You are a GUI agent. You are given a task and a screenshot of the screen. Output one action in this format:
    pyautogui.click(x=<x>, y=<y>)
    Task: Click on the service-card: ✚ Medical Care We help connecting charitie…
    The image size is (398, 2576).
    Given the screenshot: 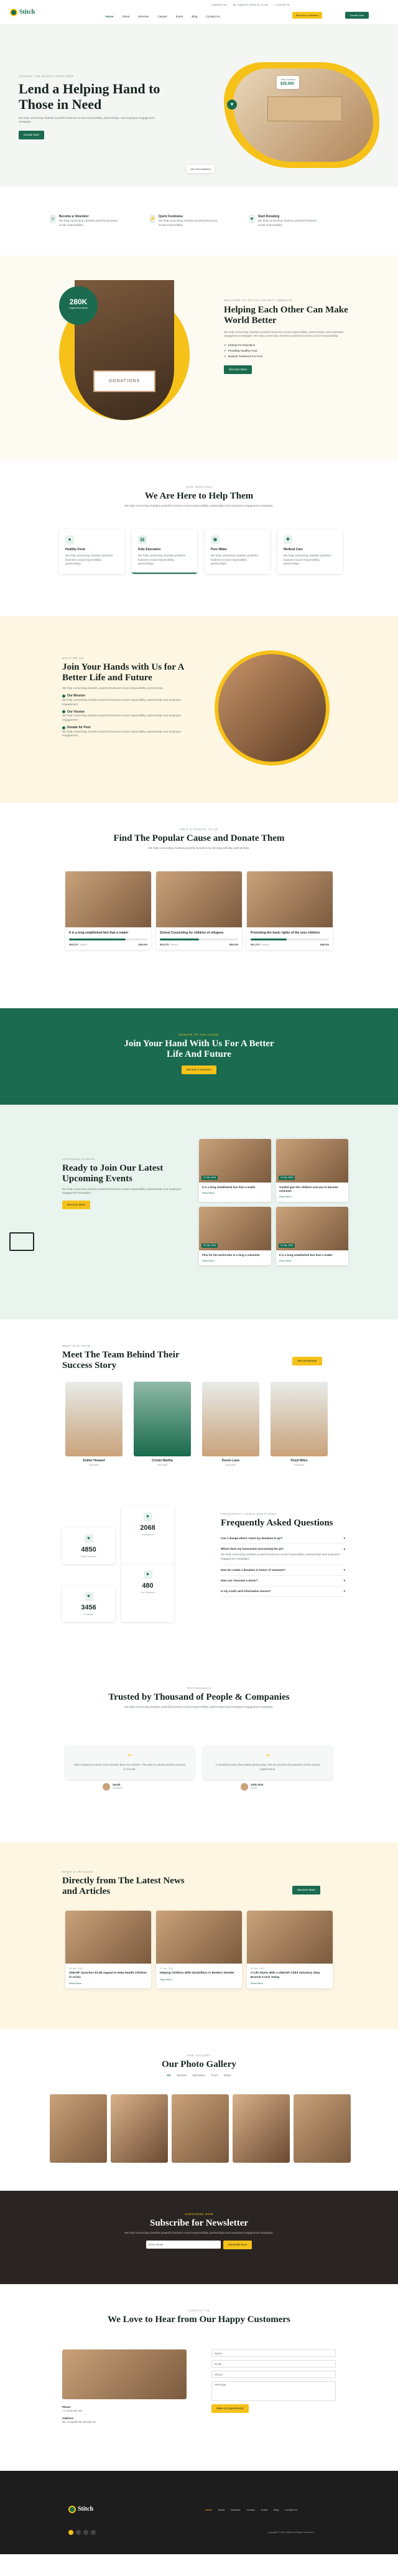 What is the action you would take?
    pyautogui.click(x=310, y=551)
    